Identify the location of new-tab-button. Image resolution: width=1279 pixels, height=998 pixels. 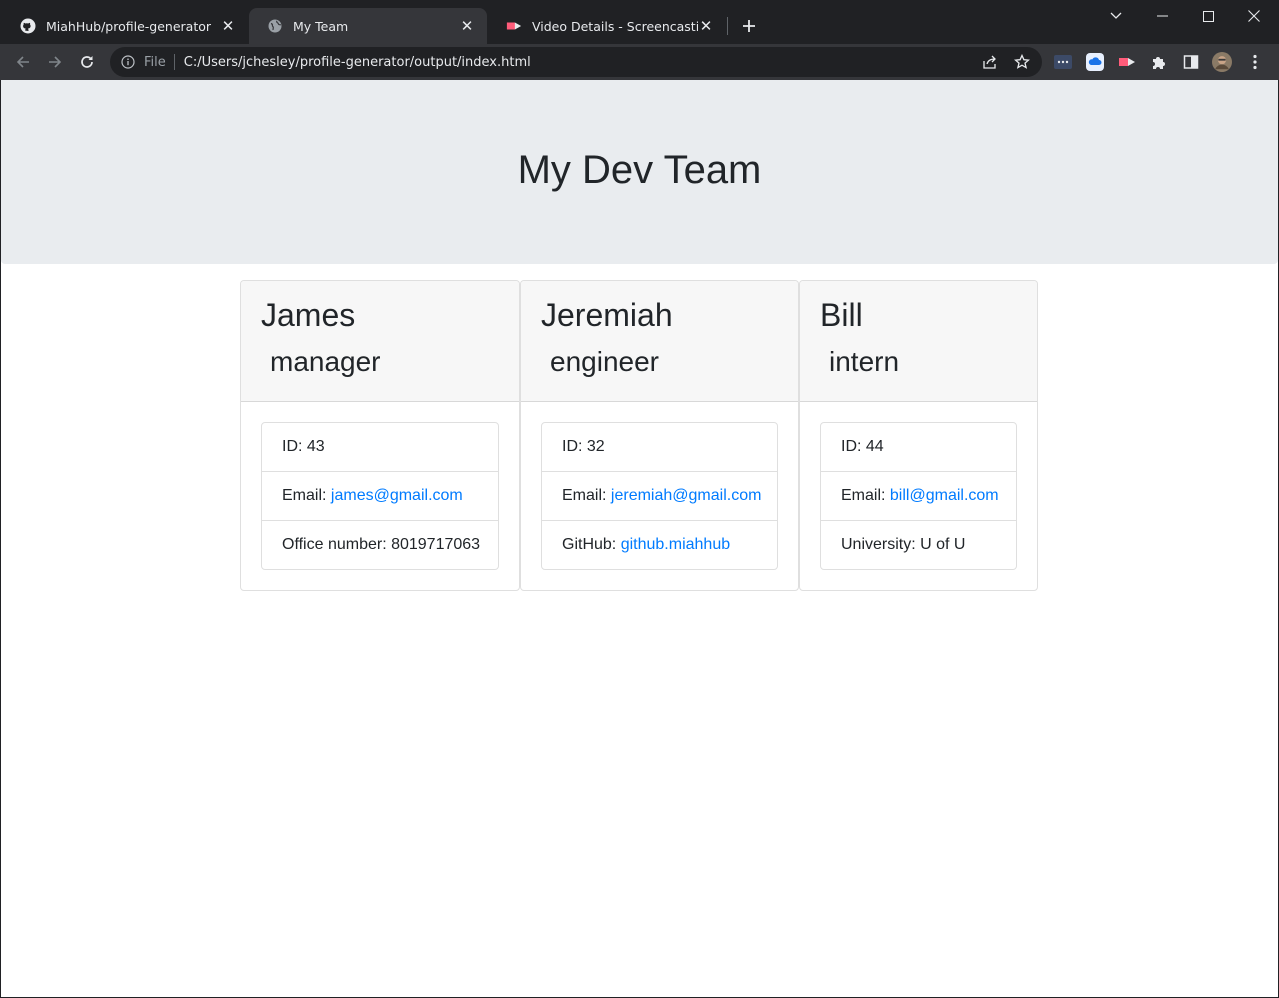
(749, 26).